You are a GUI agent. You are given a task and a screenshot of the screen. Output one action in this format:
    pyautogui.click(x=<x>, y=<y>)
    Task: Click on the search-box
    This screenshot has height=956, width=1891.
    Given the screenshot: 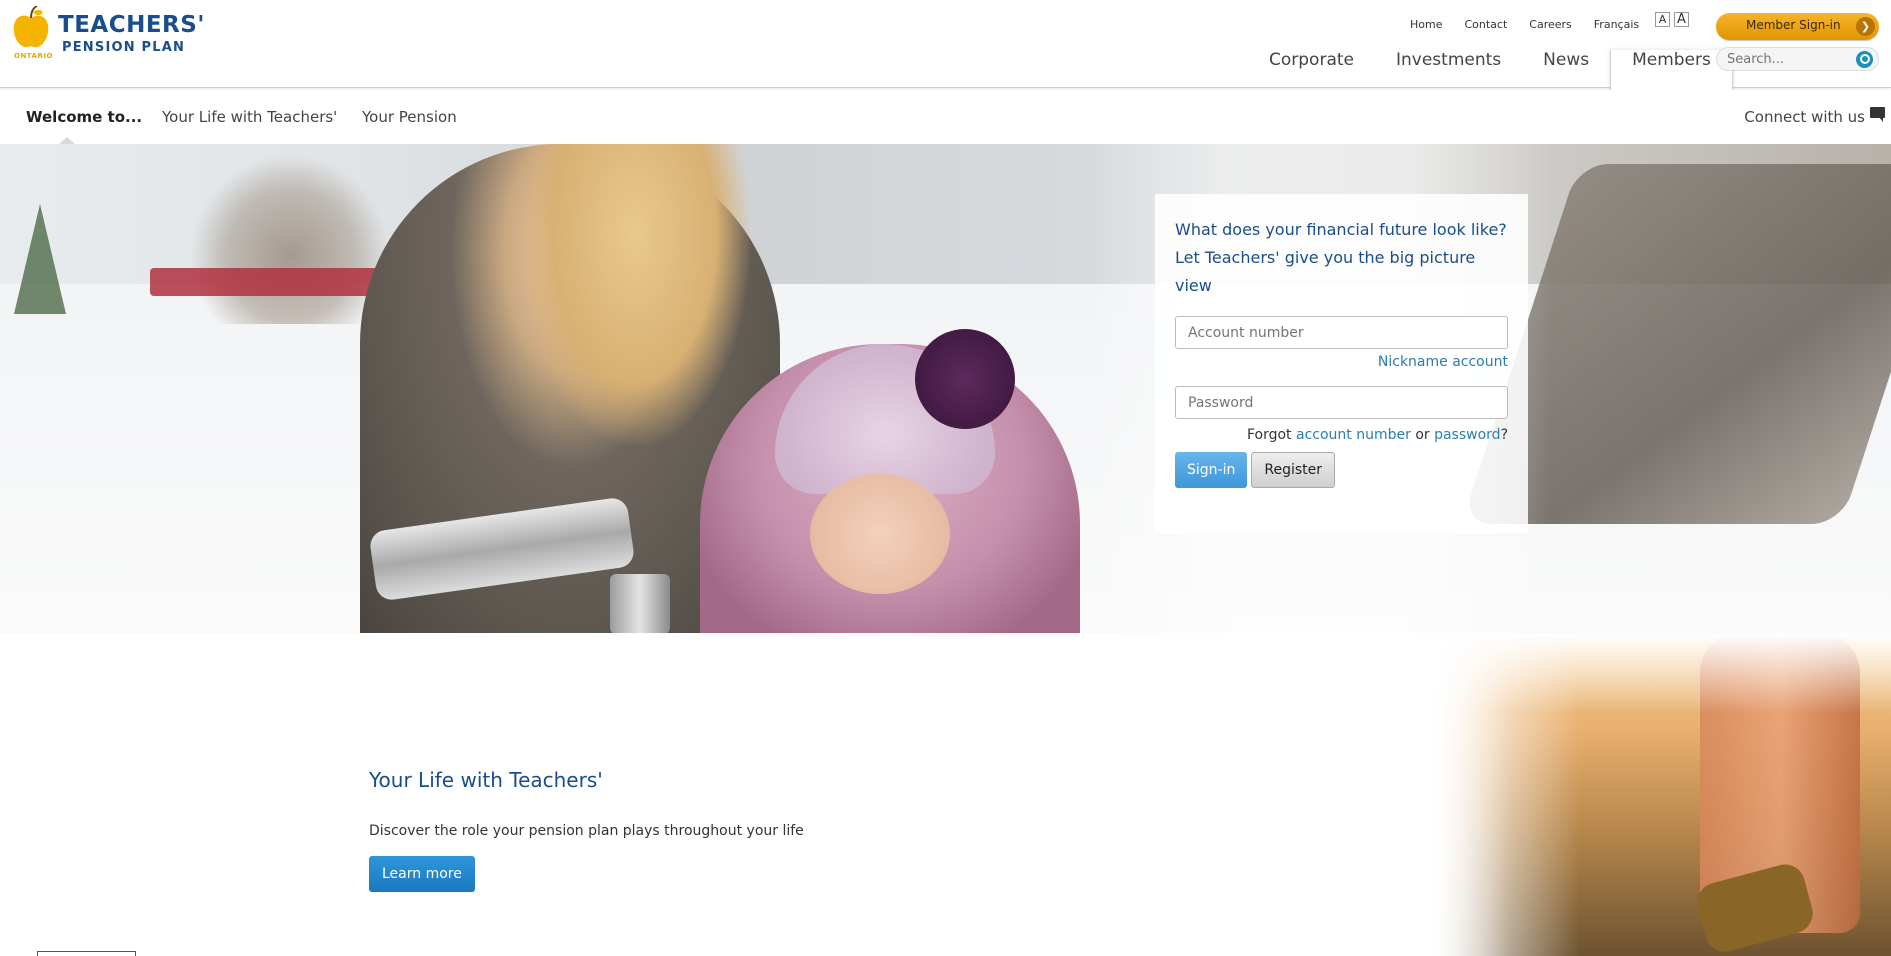 What is the action you would take?
    pyautogui.click(x=1797, y=59)
    